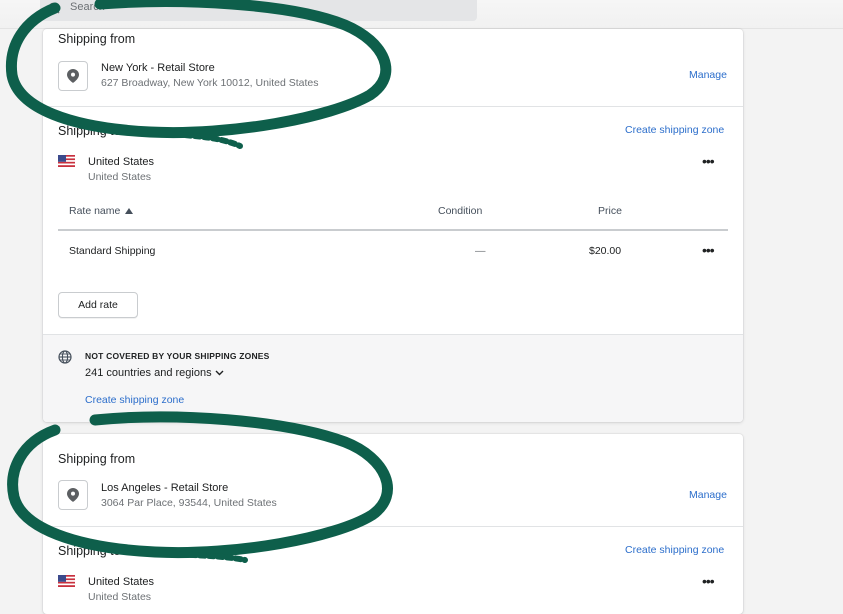 The height and width of the screenshot is (614, 843). What do you see at coordinates (219, 373) in the screenshot?
I see `chevron-down-icon` at bounding box center [219, 373].